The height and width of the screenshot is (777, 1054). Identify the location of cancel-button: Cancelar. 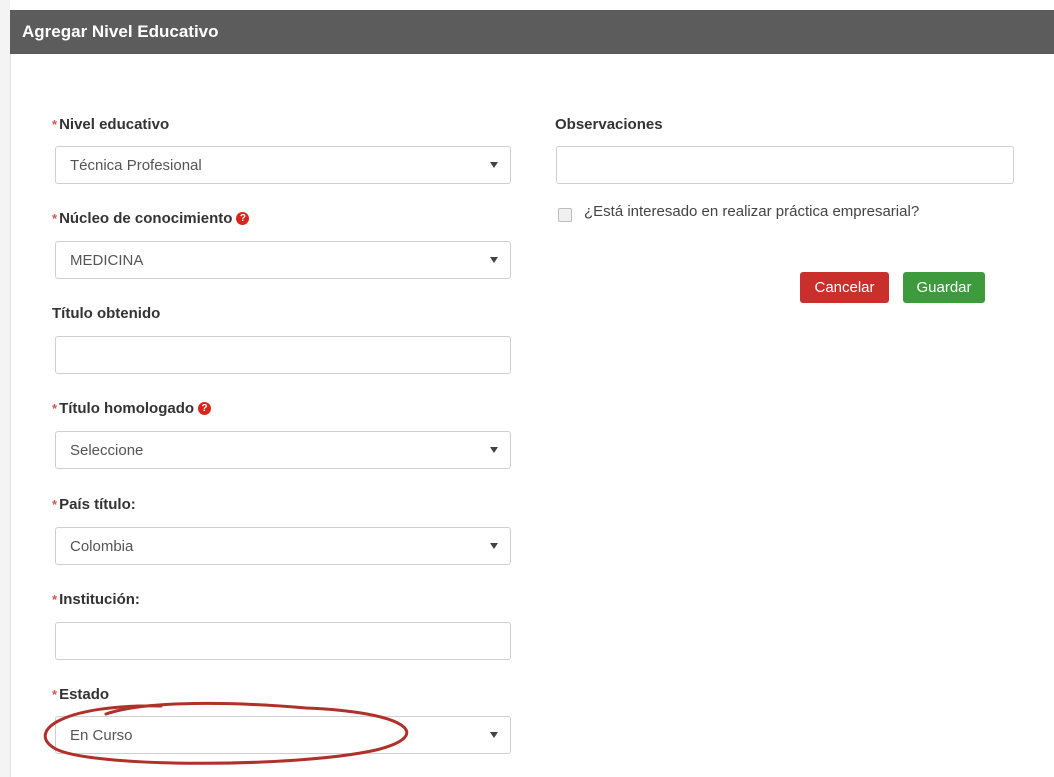
(844, 287).